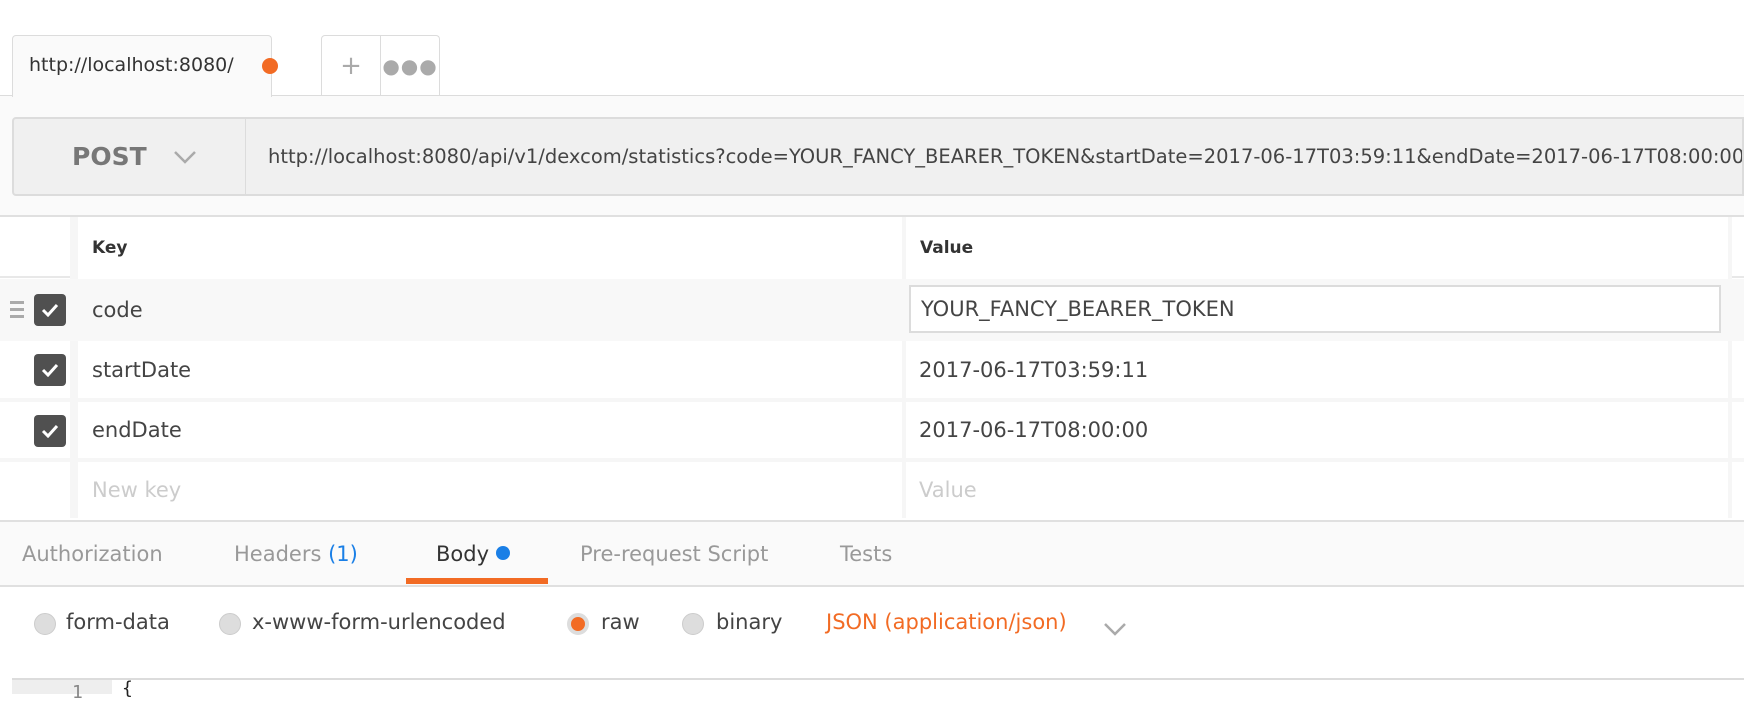  Describe the element at coordinates (351, 65) in the screenshot. I see `new-tab-plus-icon: +` at that location.